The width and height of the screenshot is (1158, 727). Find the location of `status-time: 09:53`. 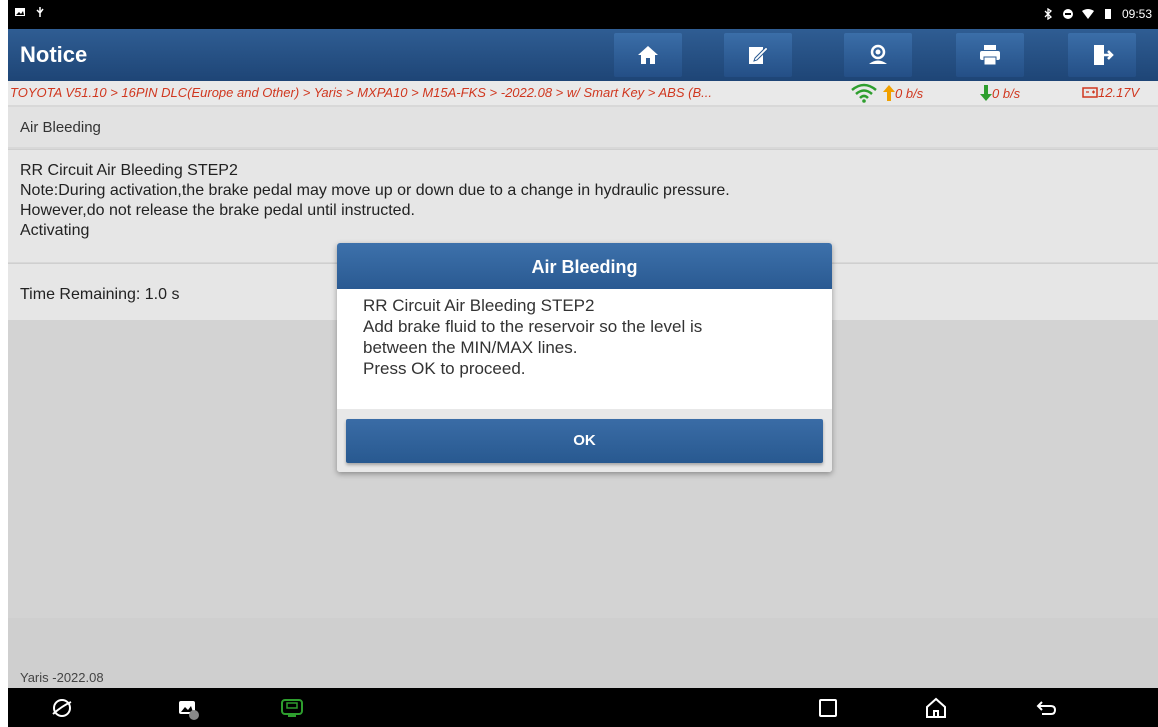

status-time: 09:53 is located at coordinates (1136, 14).